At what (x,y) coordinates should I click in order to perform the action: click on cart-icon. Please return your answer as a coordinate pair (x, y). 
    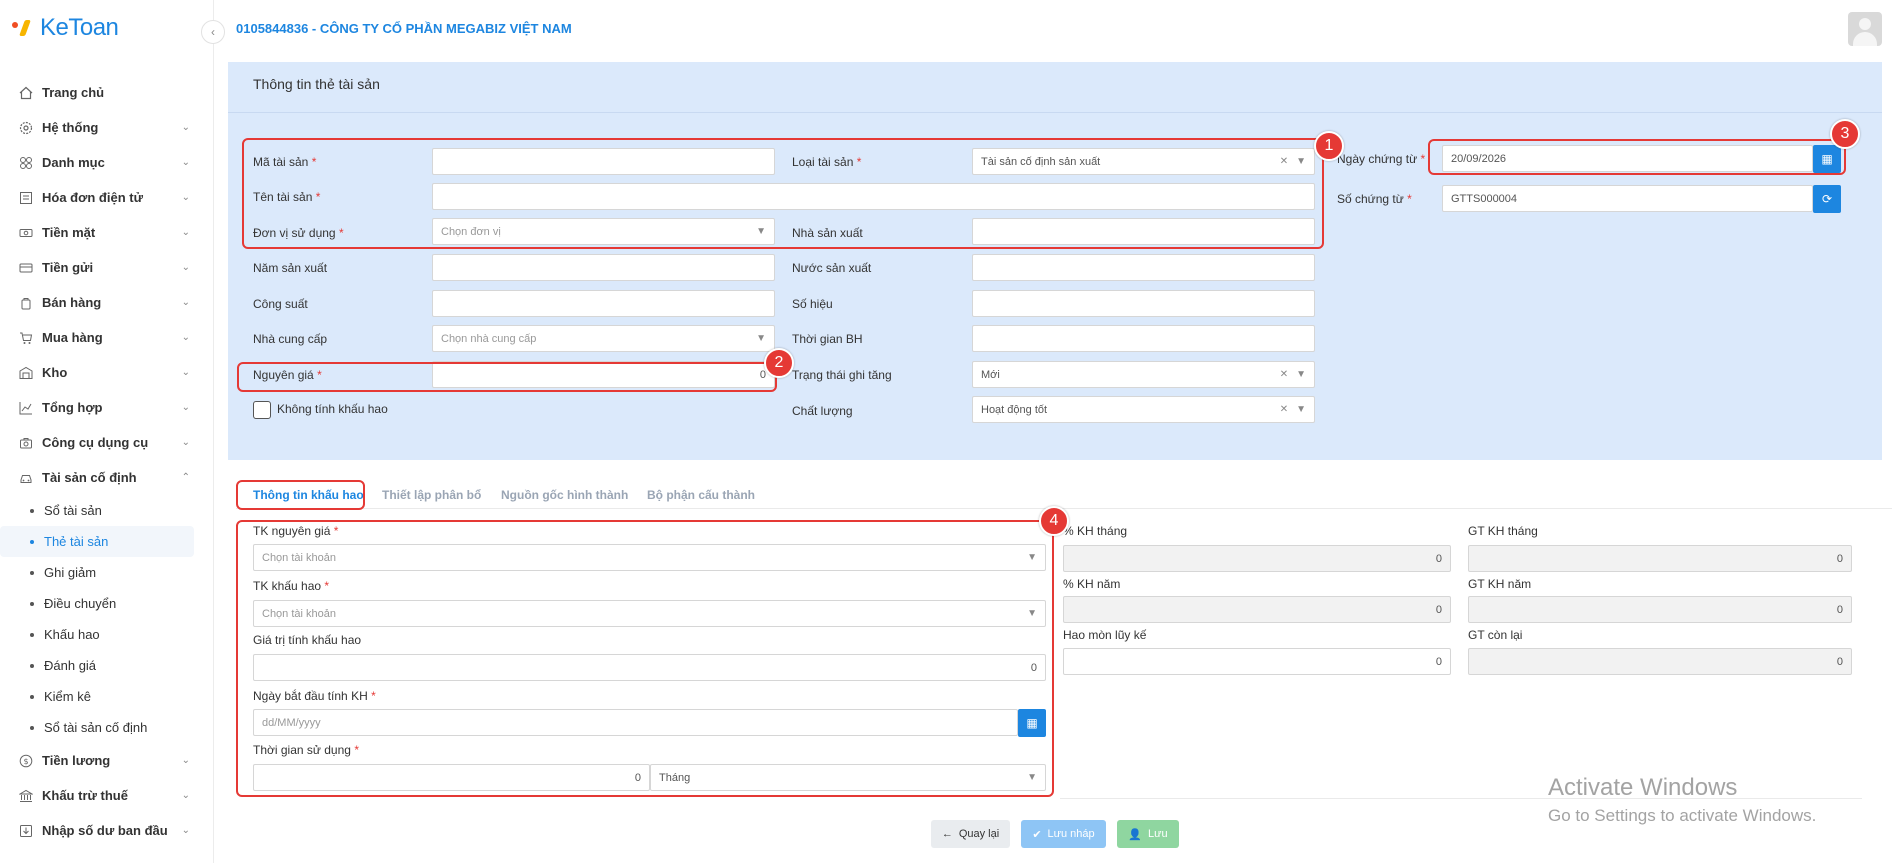
    Looking at the image, I should click on (26, 338).